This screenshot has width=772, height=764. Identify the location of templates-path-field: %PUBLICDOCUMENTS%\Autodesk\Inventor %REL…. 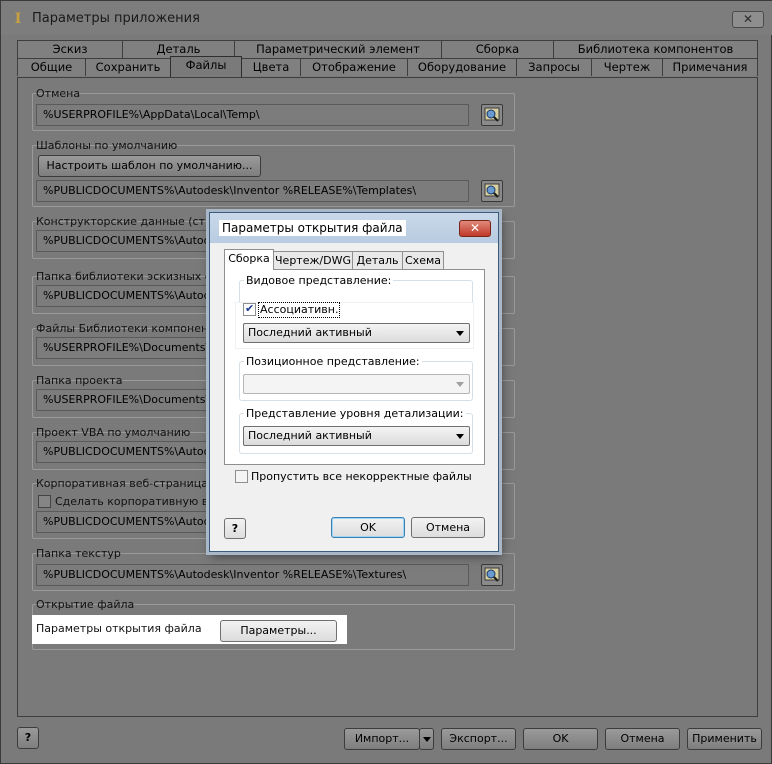
(252, 191).